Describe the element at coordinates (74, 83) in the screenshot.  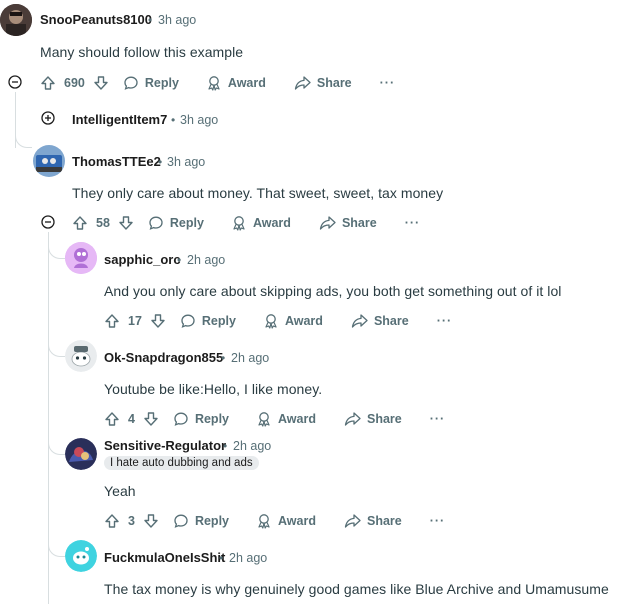
I see `vote-count: 690` at that location.